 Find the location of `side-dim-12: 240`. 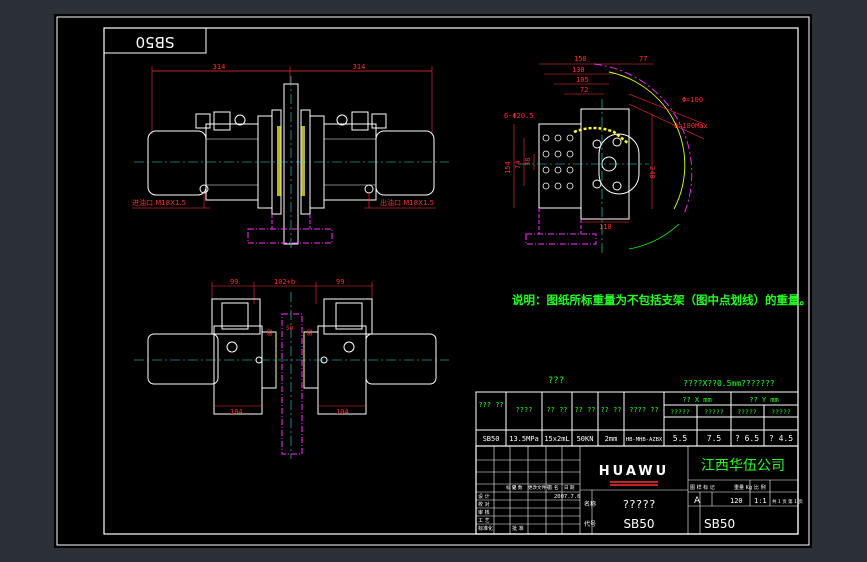

side-dim-12: 240 is located at coordinates (652, 172).